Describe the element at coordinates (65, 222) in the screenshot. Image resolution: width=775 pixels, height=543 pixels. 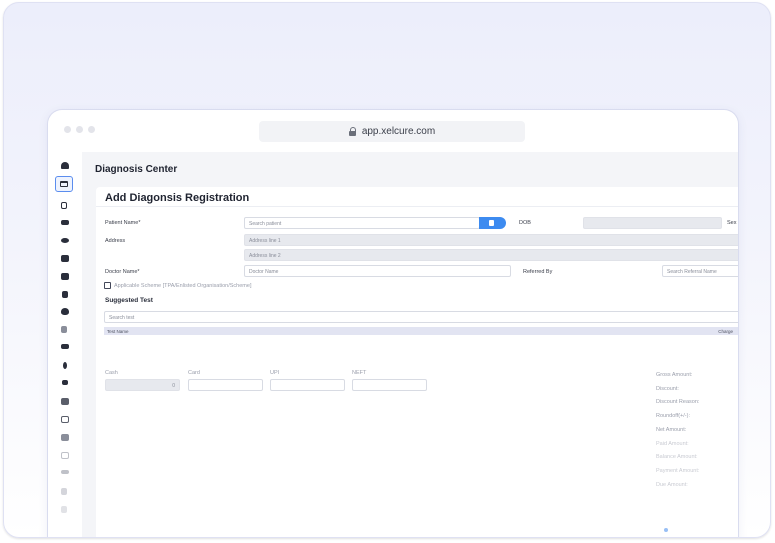
I see `bed-icon` at that location.